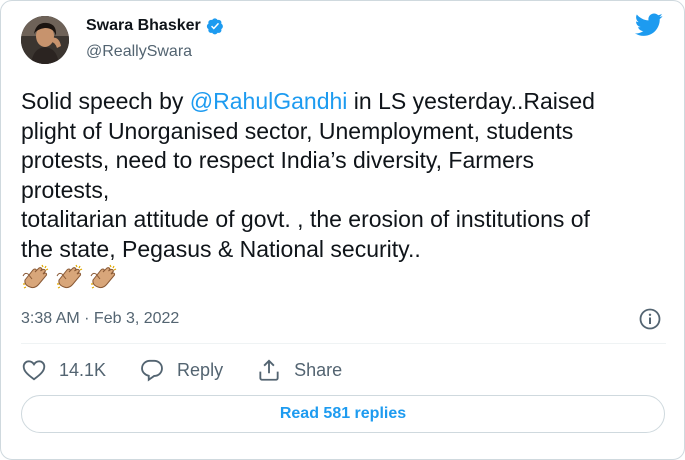 The height and width of the screenshot is (460, 685). Describe the element at coordinates (269, 370) in the screenshot. I see `share-icon` at that location.